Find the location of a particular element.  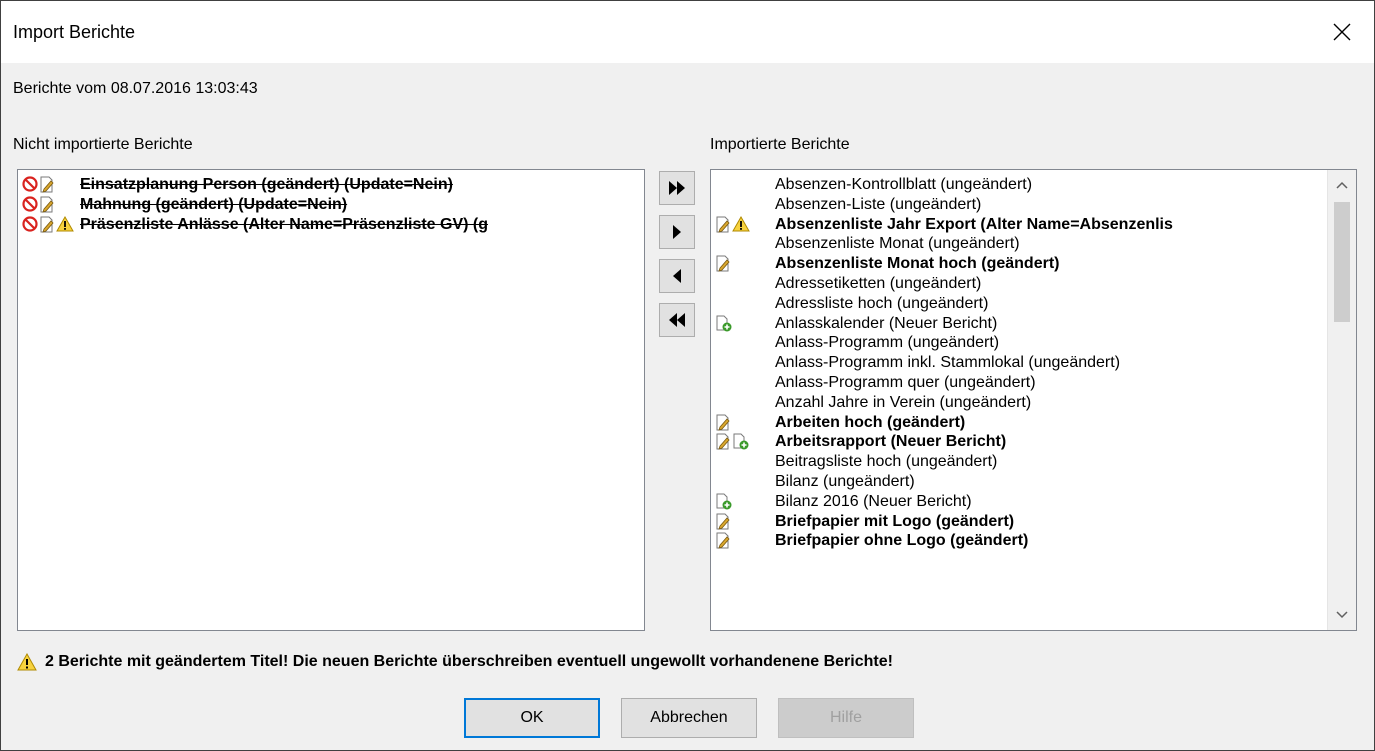

close-icon is located at coordinates (1342, 32).